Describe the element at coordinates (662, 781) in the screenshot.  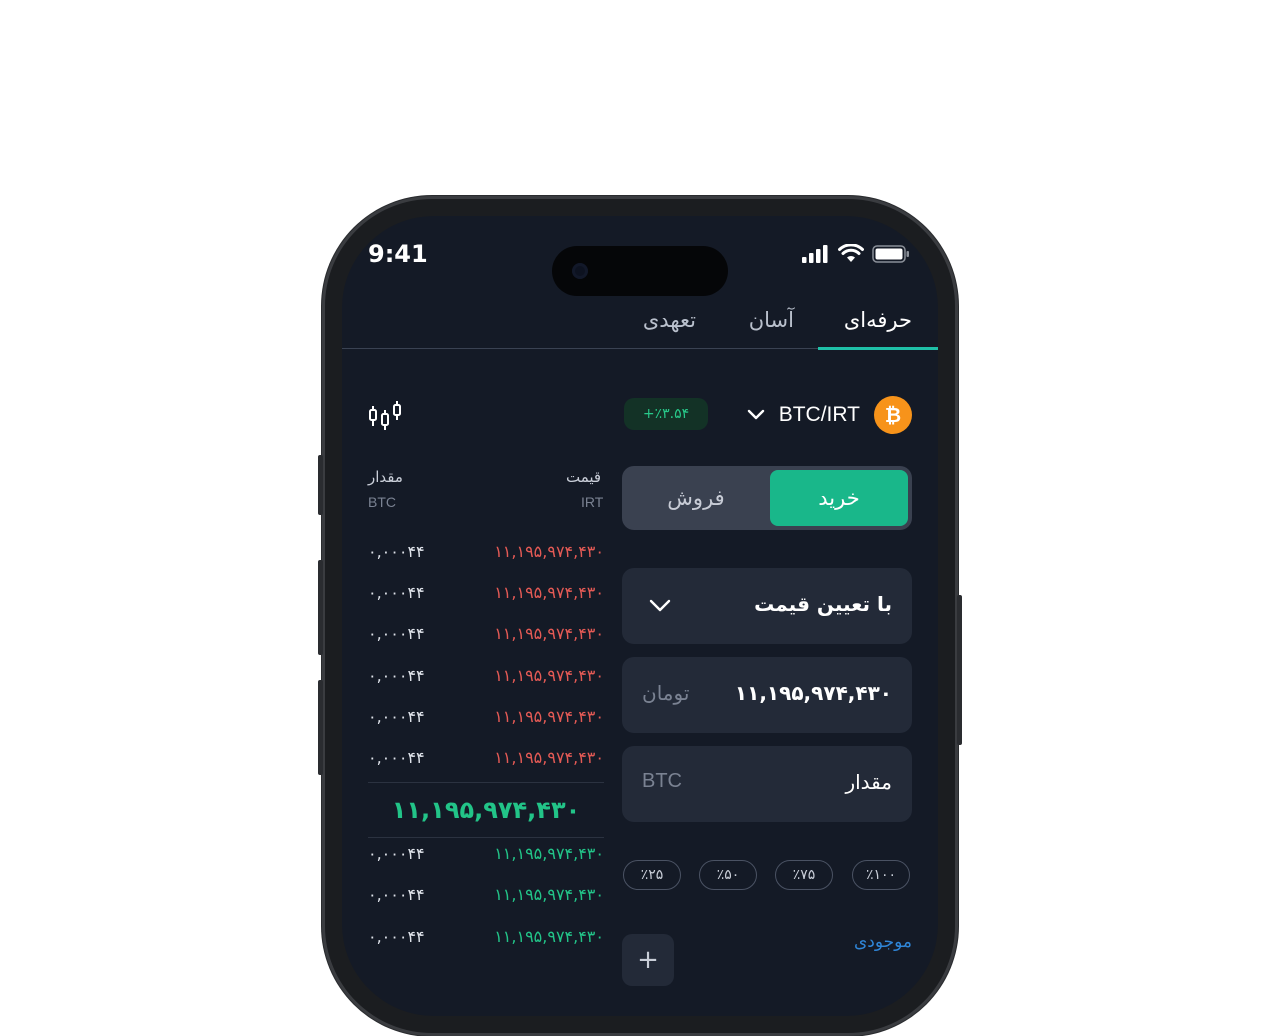
I see `amount-input-unit: BTC` at that location.